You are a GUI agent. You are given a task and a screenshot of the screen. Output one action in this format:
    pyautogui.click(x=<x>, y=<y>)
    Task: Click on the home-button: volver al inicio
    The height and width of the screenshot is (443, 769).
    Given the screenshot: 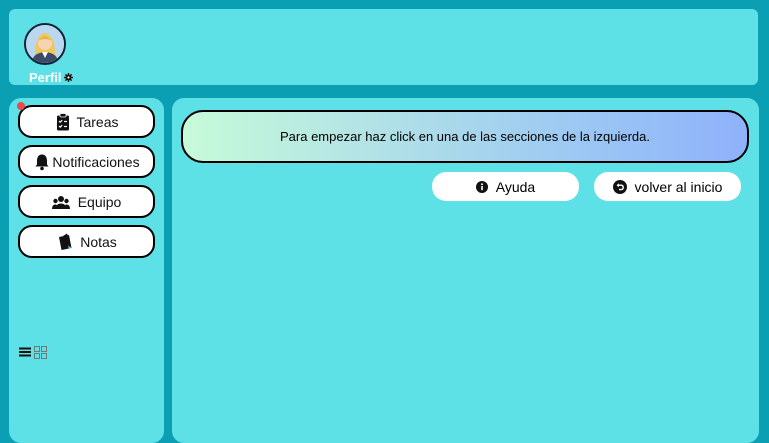 What is the action you would take?
    pyautogui.click(x=667, y=186)
    